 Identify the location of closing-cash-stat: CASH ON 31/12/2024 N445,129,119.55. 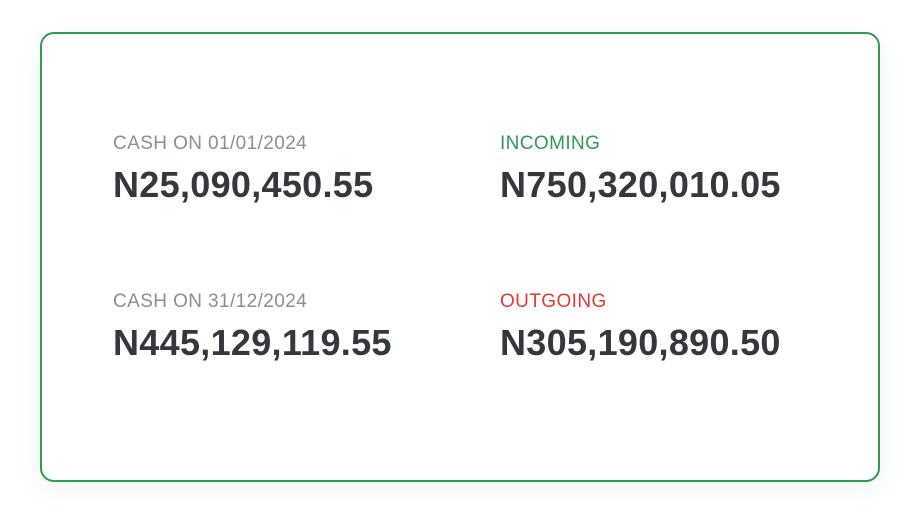
(252, 327).